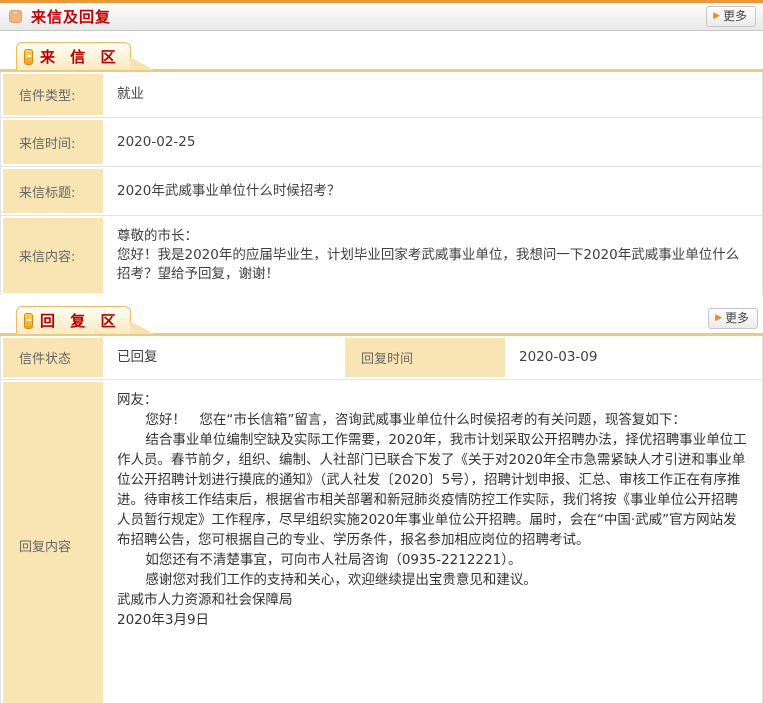 This screenshot has height=703, width=763. Describe the element at coordinates (137, 400) in the screenshot. I see `reply-salutation: 网友：` at that location.